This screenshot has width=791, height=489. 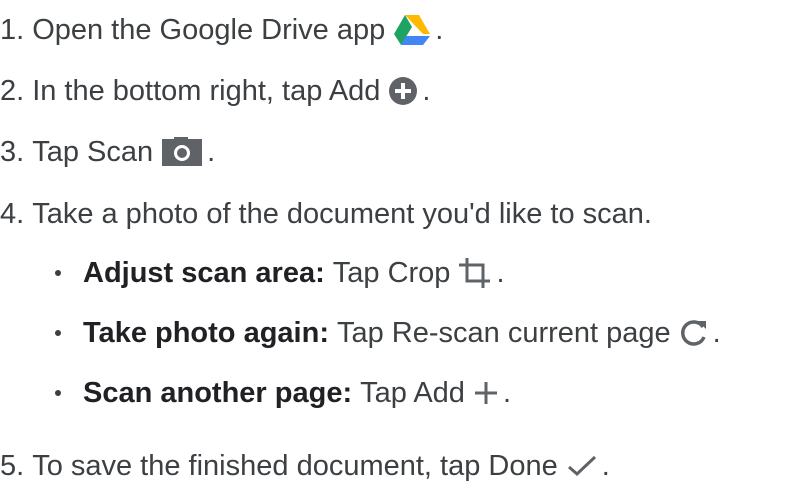 I want to click on camera-icon, so click(x=182, y=152).